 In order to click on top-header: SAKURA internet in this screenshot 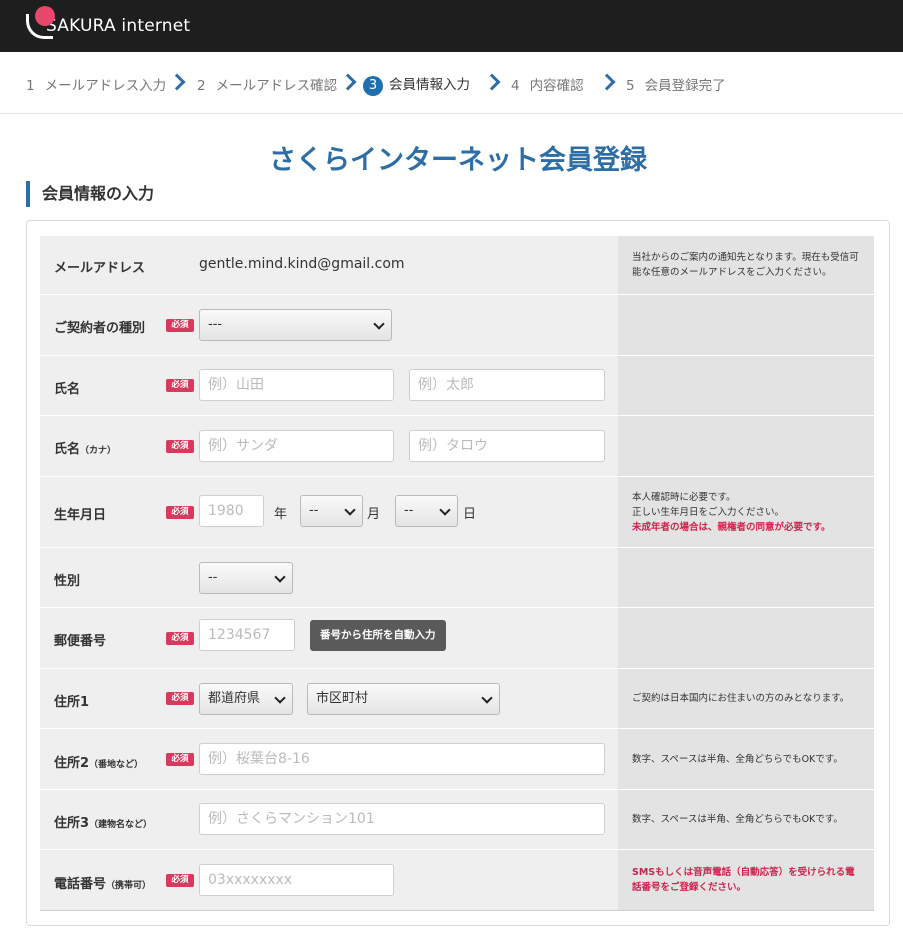, I will do `click(451, 26)`.